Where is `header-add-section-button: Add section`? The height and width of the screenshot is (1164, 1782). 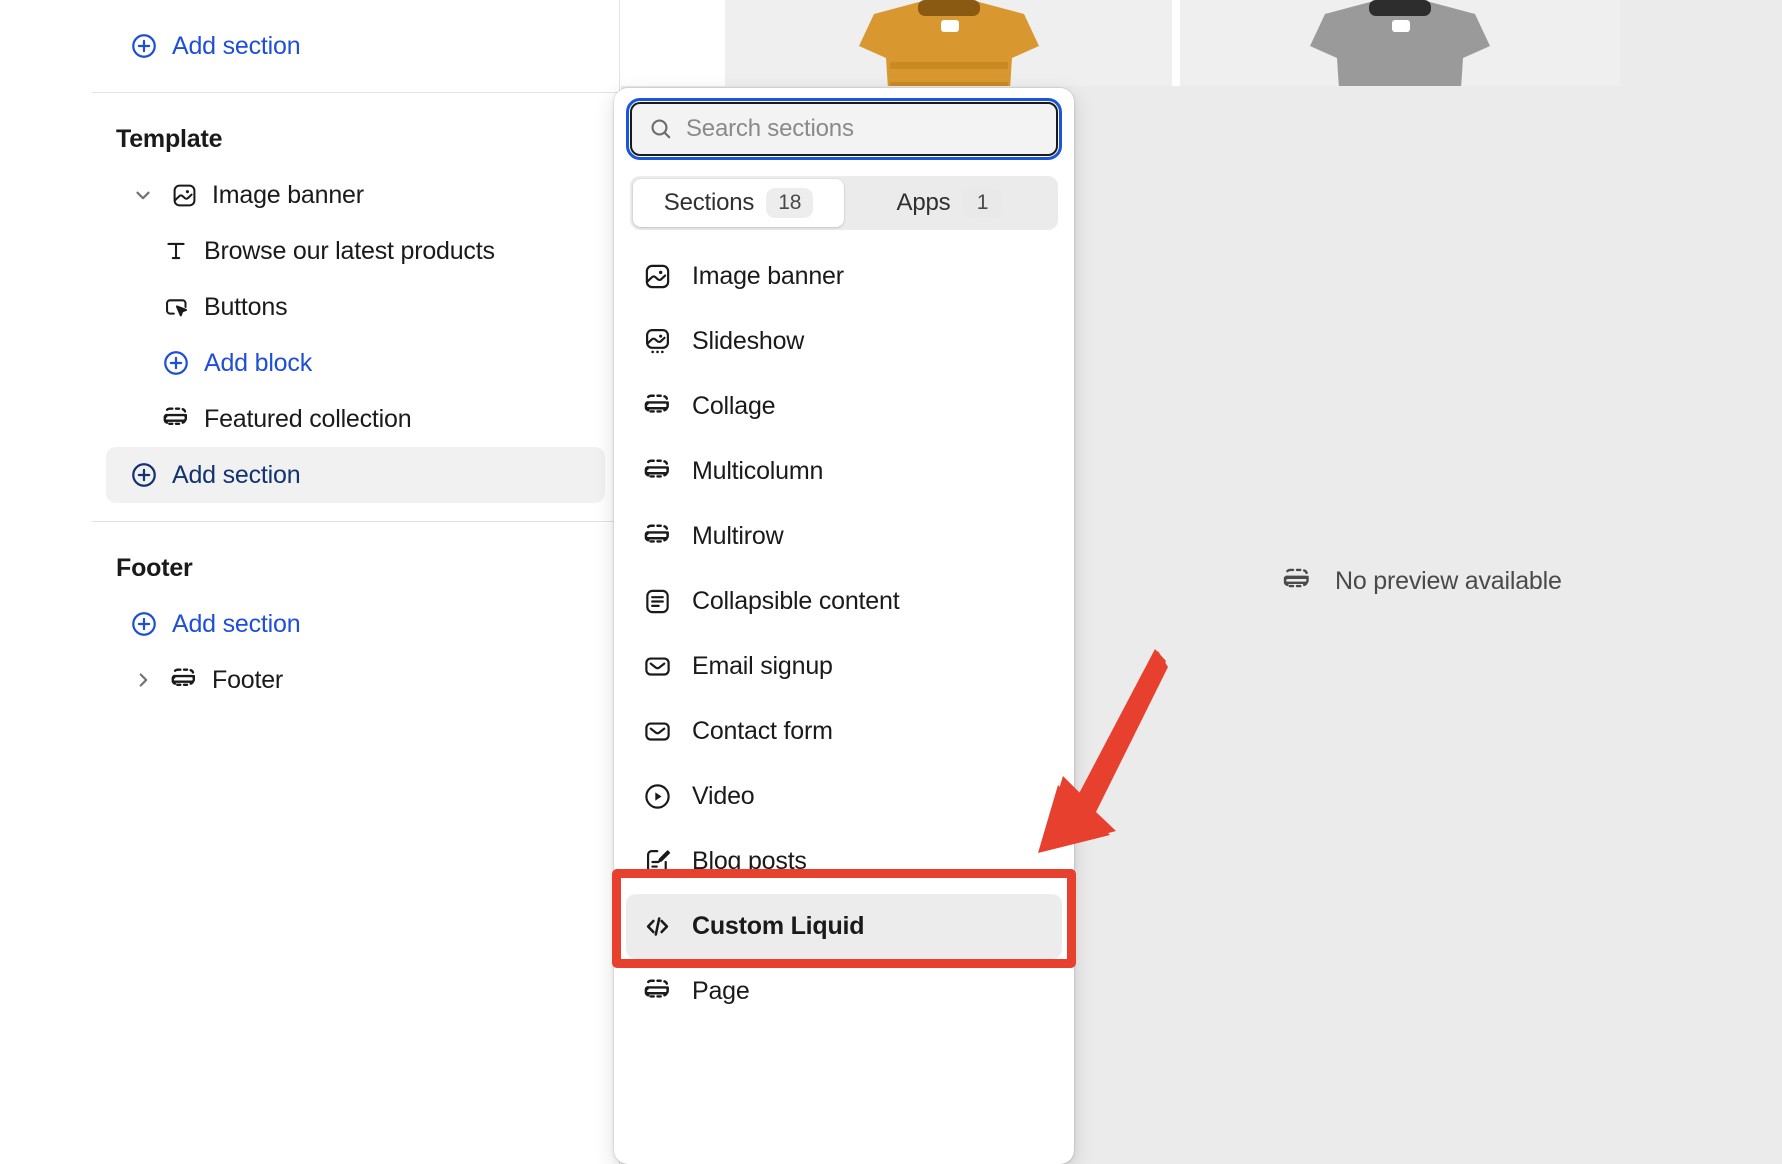 header-add-section-button: Add section is located at coordinates (355, 46).